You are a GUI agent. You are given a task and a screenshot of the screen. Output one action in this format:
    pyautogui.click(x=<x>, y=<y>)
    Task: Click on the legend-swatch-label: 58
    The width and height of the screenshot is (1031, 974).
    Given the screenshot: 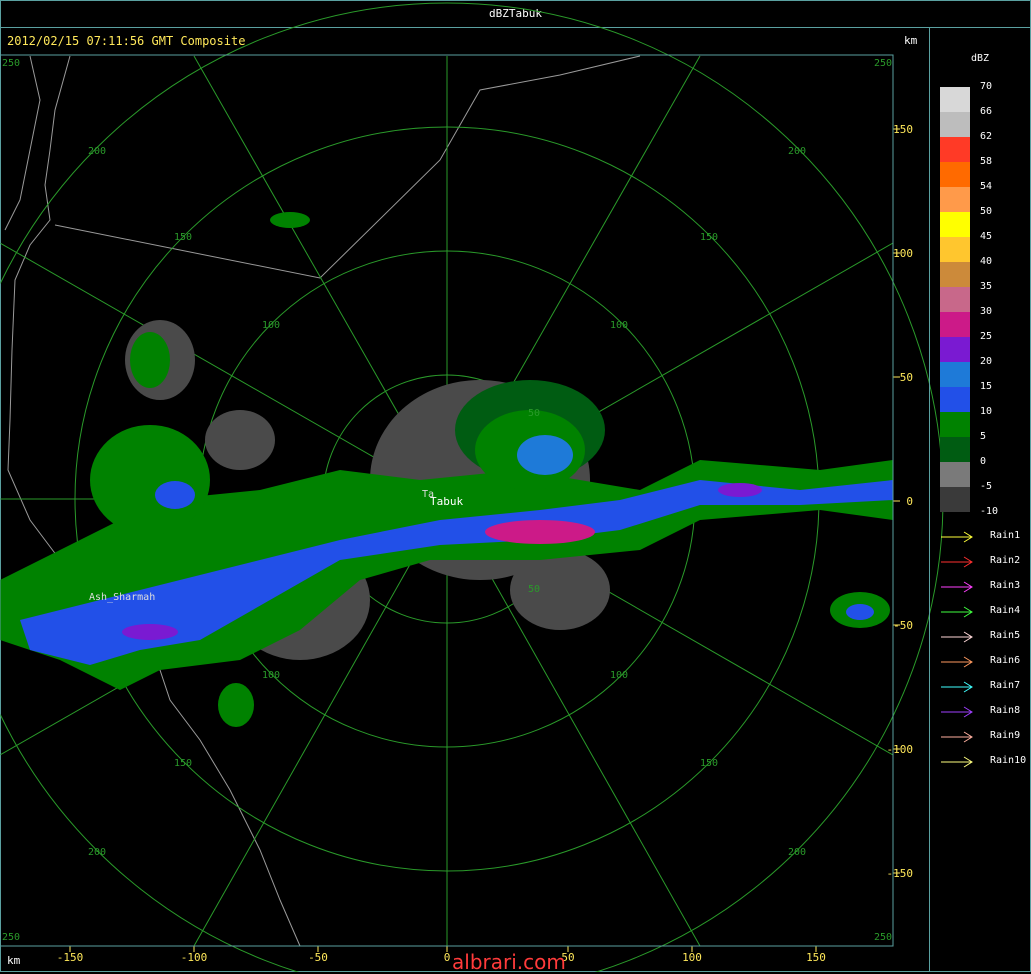 What is the action you would take?
    pyautogui.click(x=986, y=161)
    